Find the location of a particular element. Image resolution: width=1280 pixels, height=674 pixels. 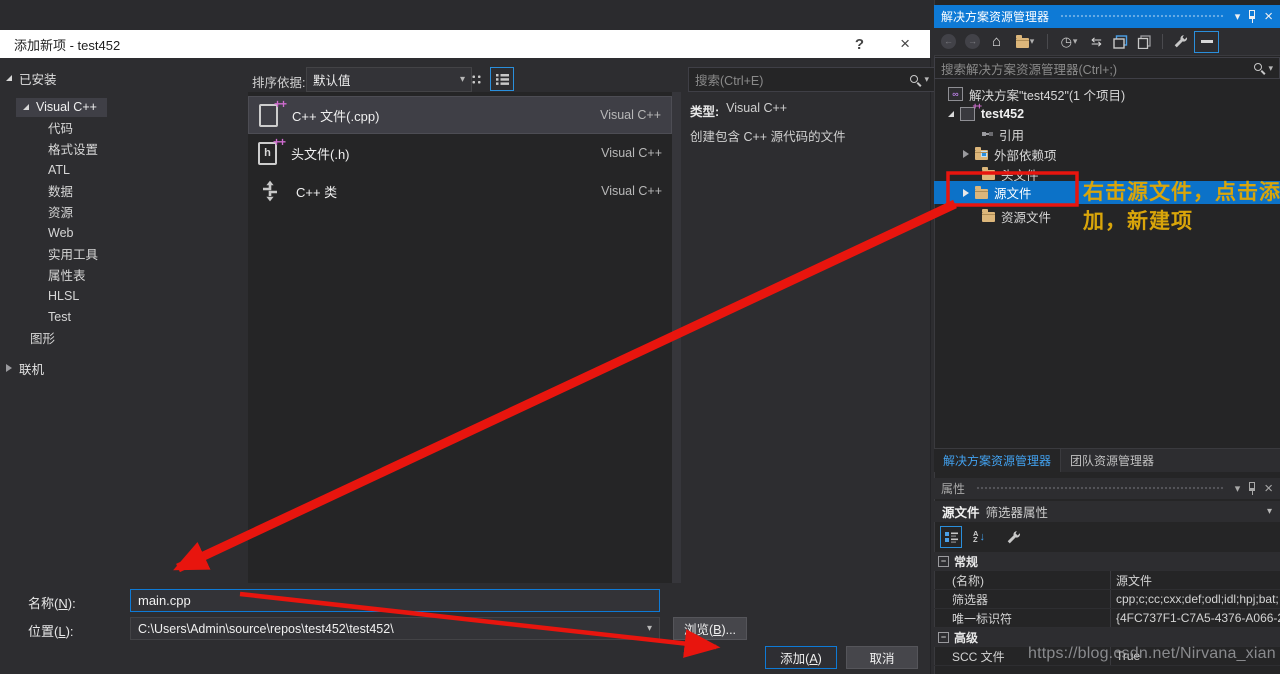

tree-item-label: 引用 is located at coordinates (1012, 135).